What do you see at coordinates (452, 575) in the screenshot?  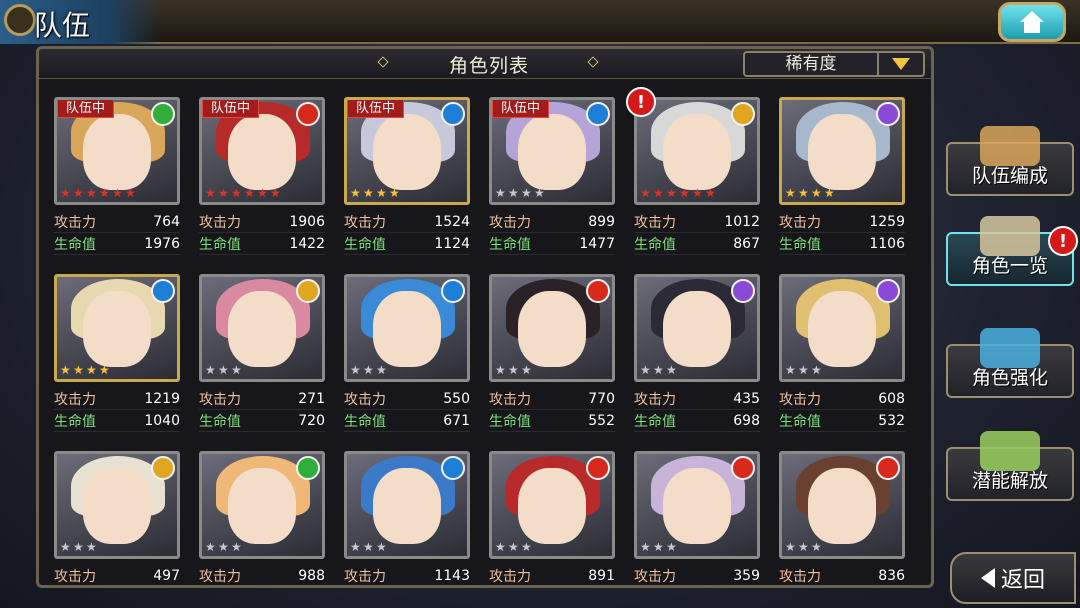 I see `attack-value: 1143` at bounding box center [452, 575].